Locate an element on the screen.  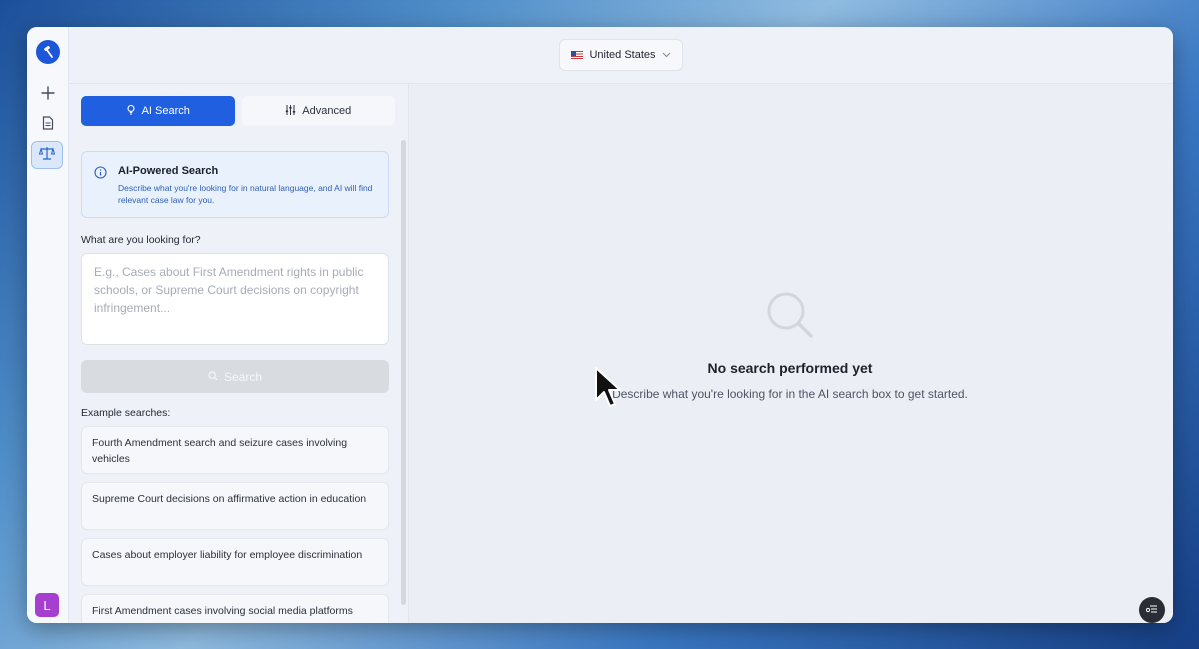
menu-lines-icon is located at coordinates (1151, 610).